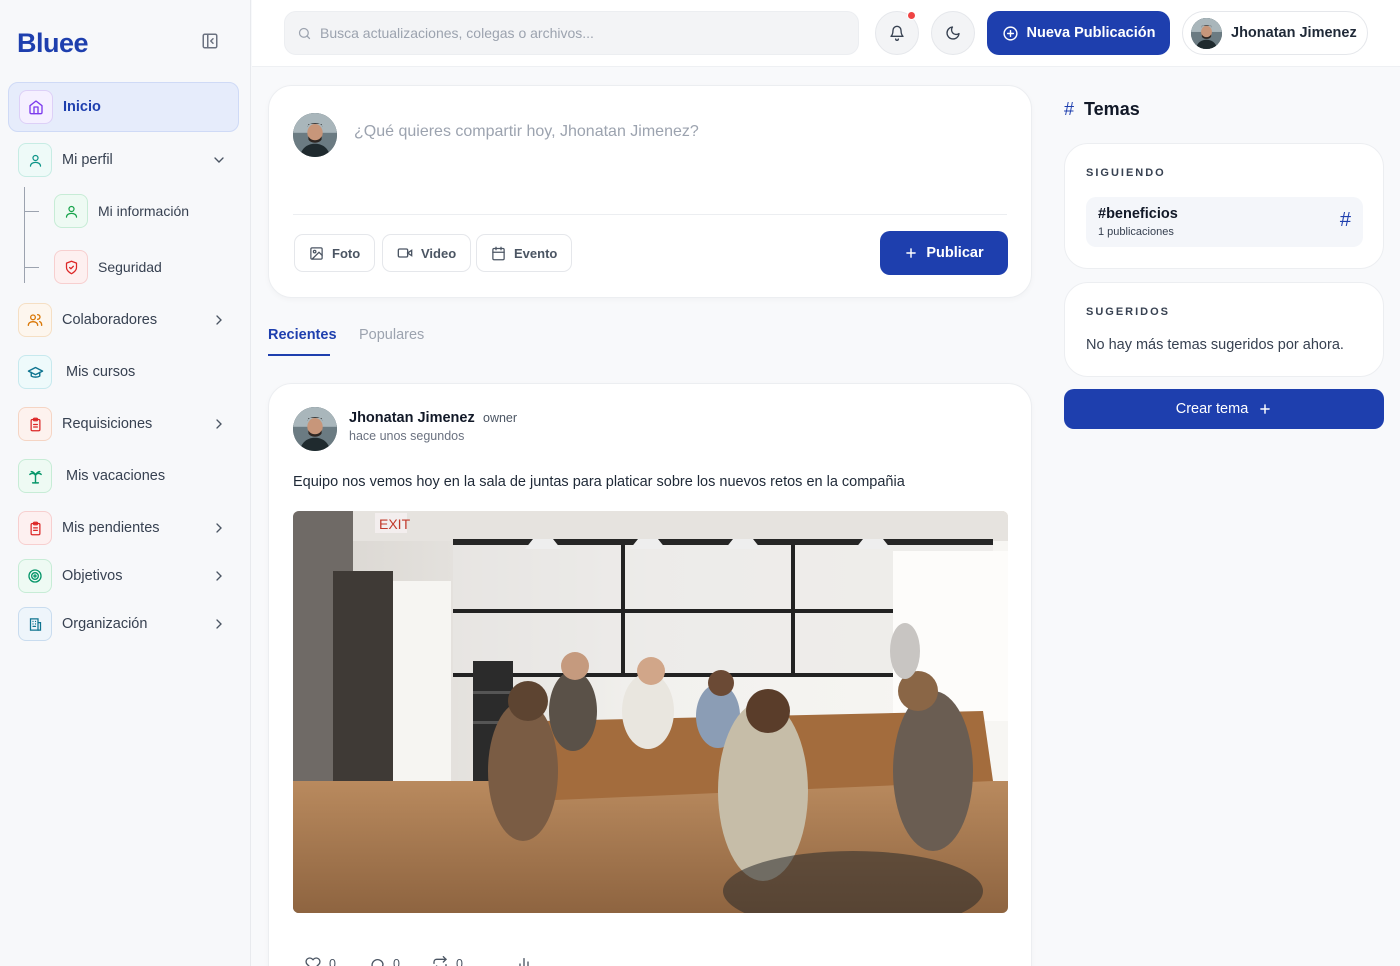 The width and height of the screenshot is (1400, 966). What do you see at coordinates (1215, 345) in the screenshot?
I see `suggested-empty-message: No hay más temas sugeridos por ahora.` at bounding box center [1215, 345].